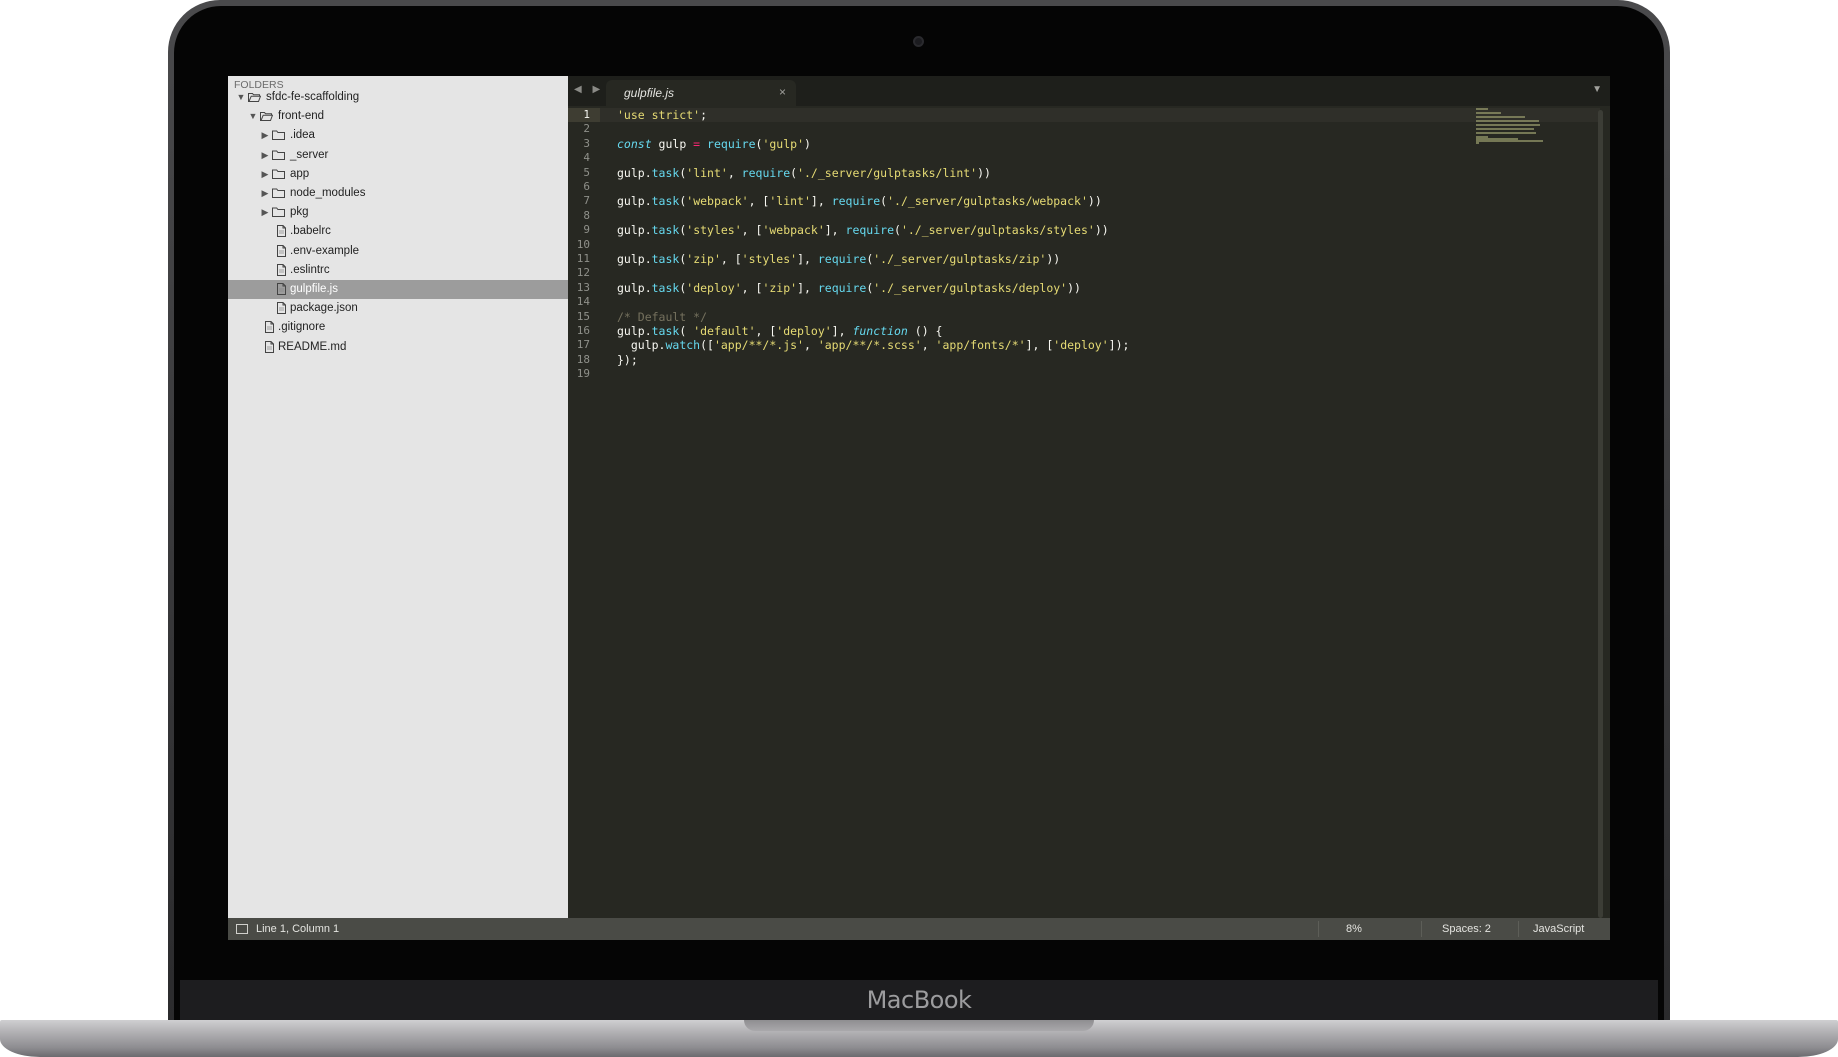  I want to click on tree-item-label: .env-example, so click(325, 250).